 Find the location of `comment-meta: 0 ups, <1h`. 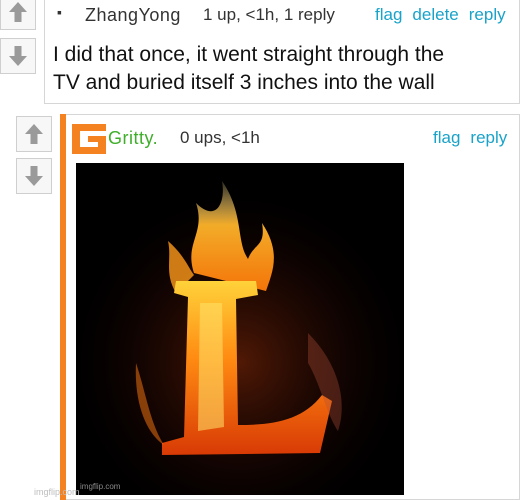

comment-meta: 0 ups, <1h is located at coordinates (220, 137).